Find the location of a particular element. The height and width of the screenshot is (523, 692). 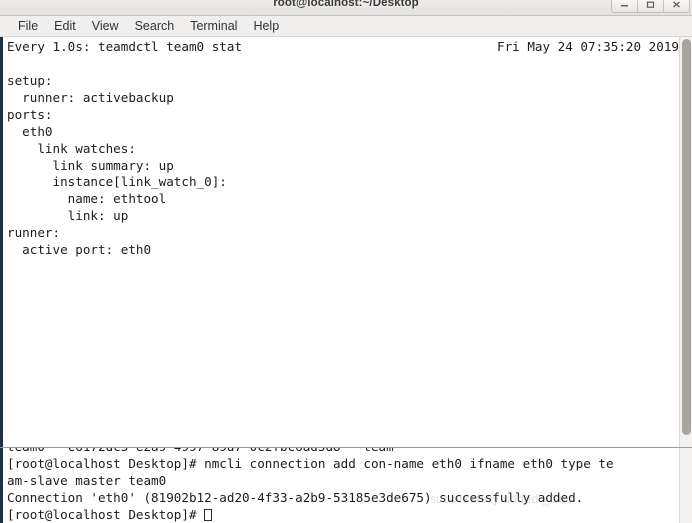

close-icon is located at coordinates (676, 4).